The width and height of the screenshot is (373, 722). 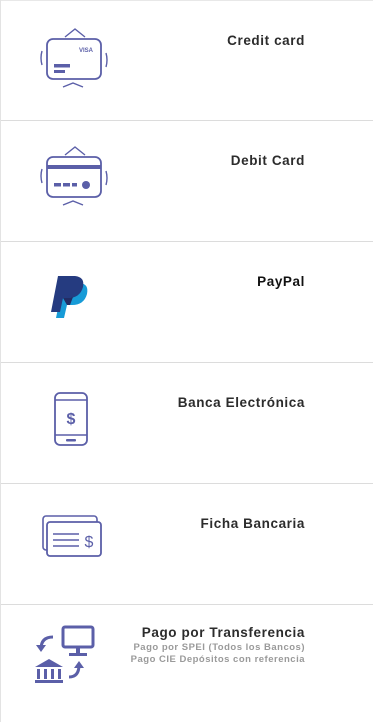 What do you see at coordinates (89, 542) in the screenshot?
I see `dollar-sign: $` at bounding box center [89, 542].